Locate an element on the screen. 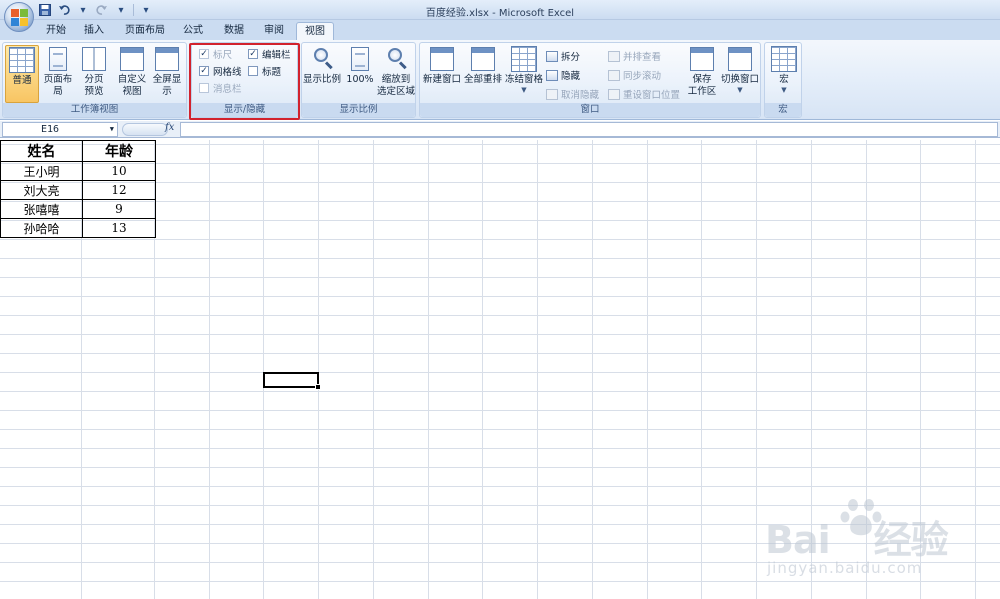  cell: 9 is located at coordinates (119, 209).